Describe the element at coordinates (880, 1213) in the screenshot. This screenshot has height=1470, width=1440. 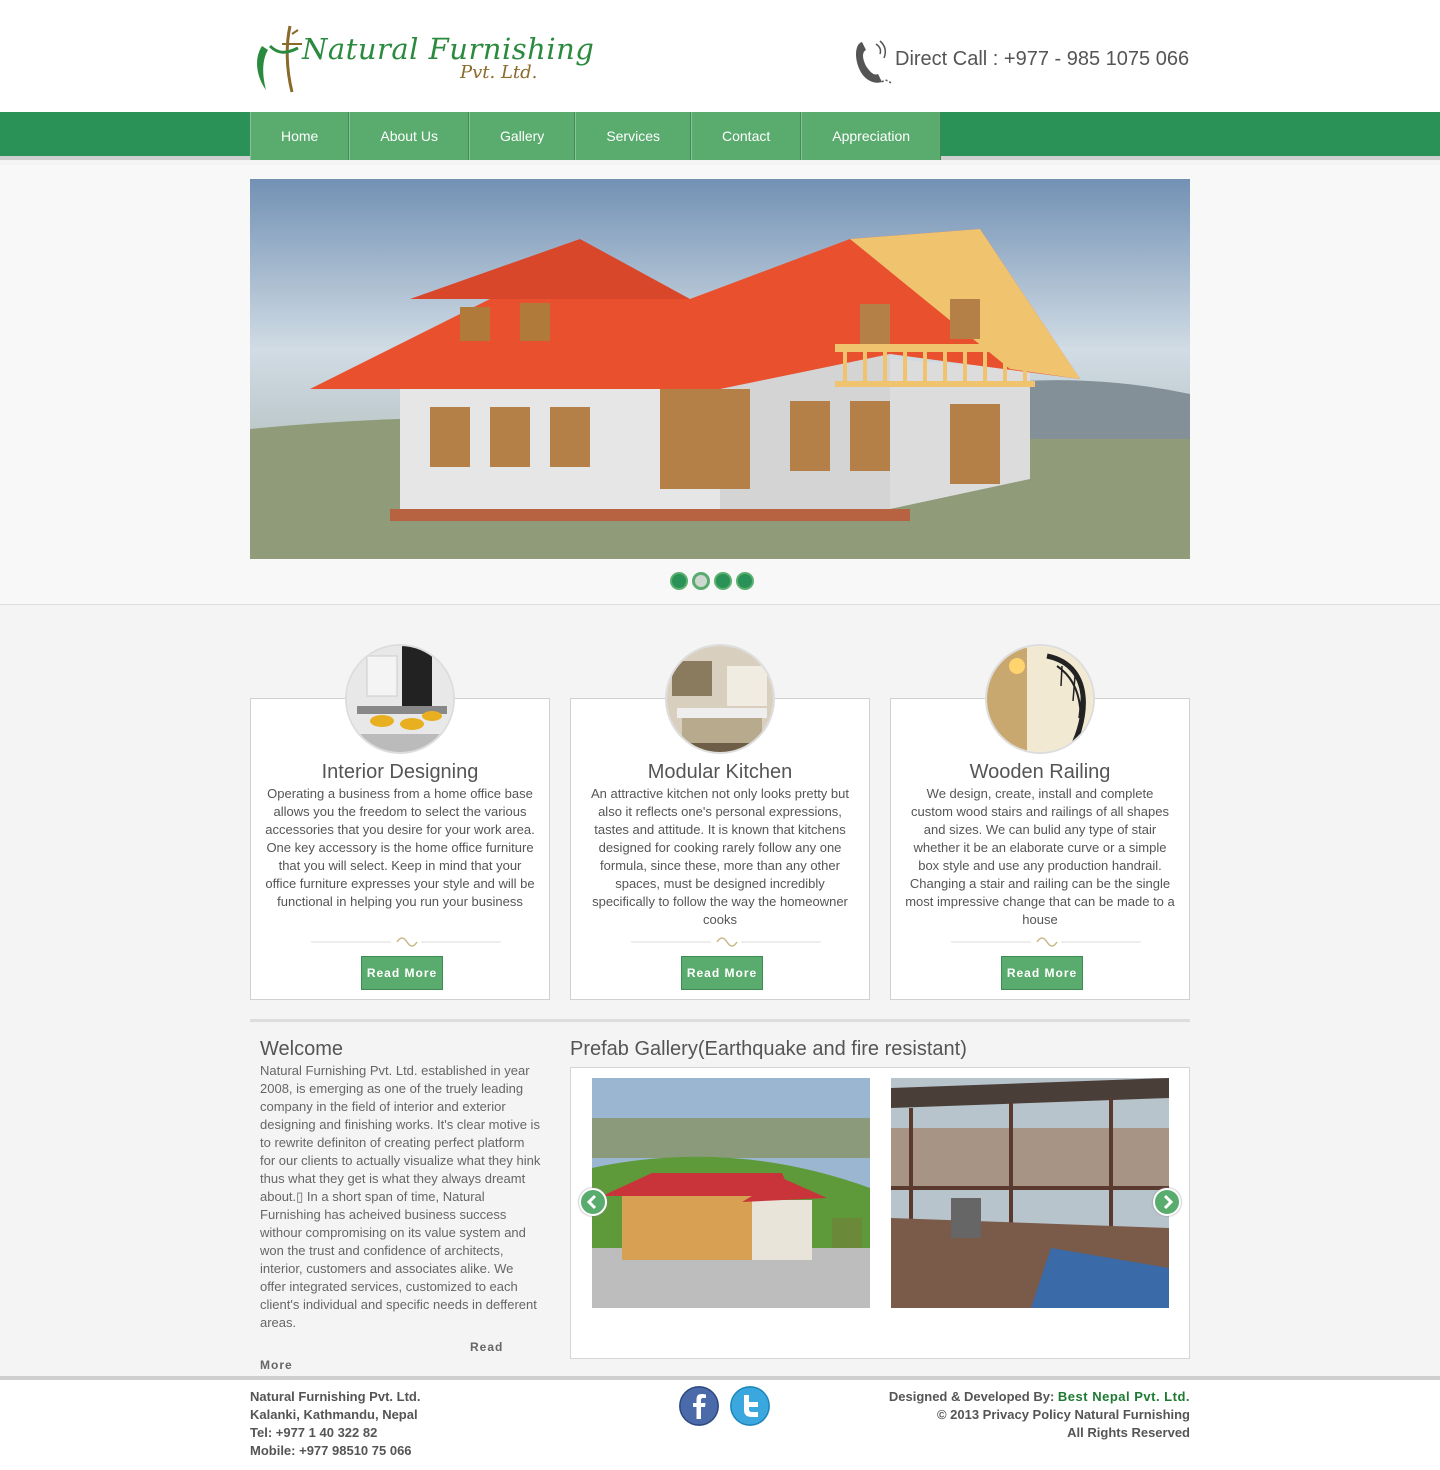
I see `prefab-gallery-carousel` at that location.